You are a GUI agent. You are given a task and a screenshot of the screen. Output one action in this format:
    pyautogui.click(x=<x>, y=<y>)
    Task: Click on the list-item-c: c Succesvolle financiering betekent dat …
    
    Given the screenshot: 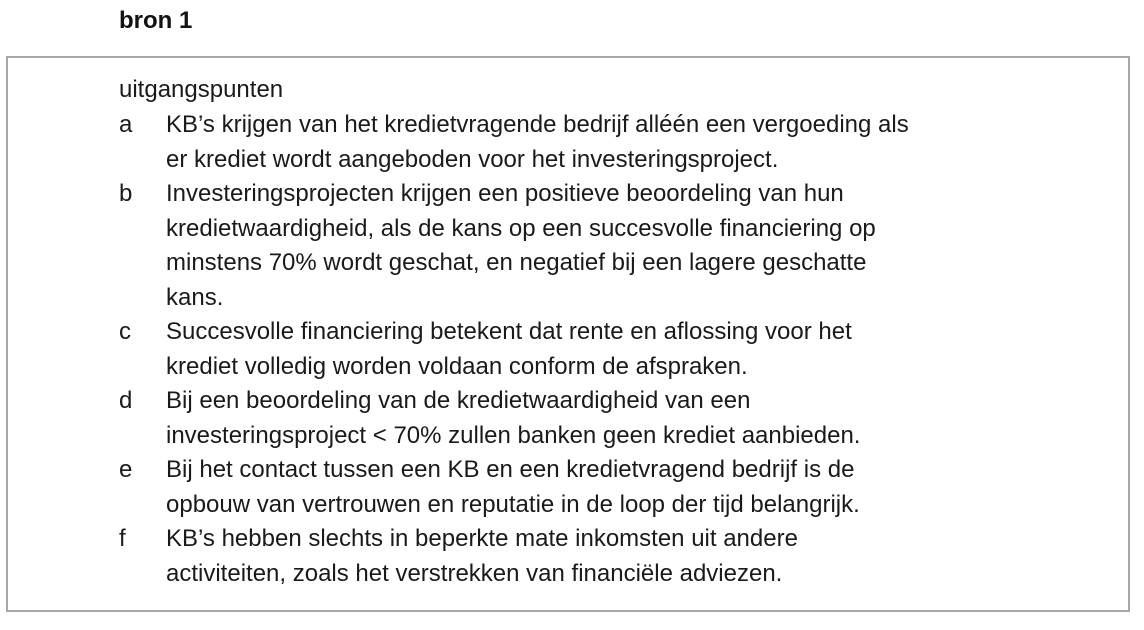 What is the action you would take?
    pyautogui.click(x=607, y=349)
    